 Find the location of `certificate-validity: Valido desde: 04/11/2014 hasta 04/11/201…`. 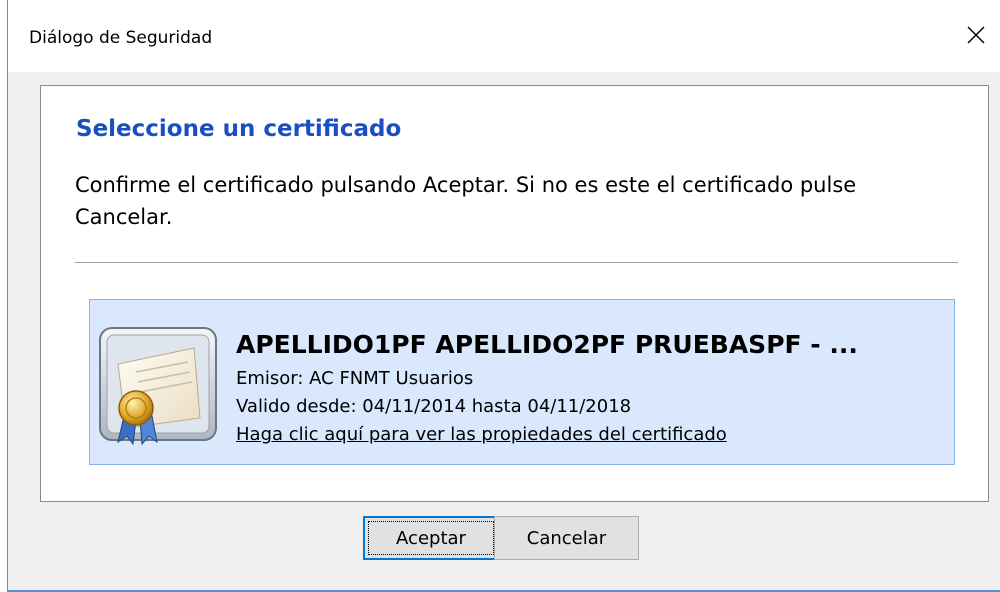

certificate-validity: Valido desde: 04/11/2014 hasta 04/11/201… is located at coordinates (434, 406).